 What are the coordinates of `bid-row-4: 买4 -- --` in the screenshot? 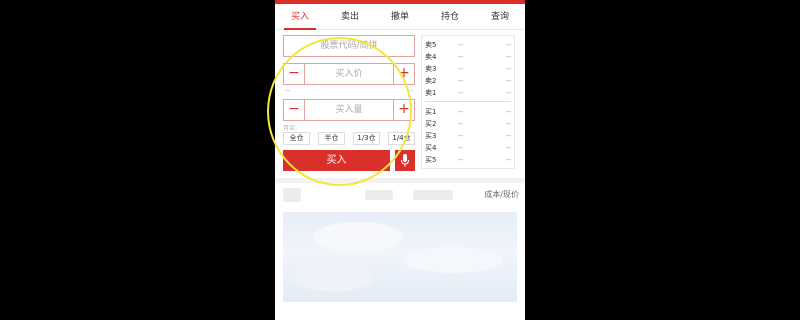 It's located at (468, 148).